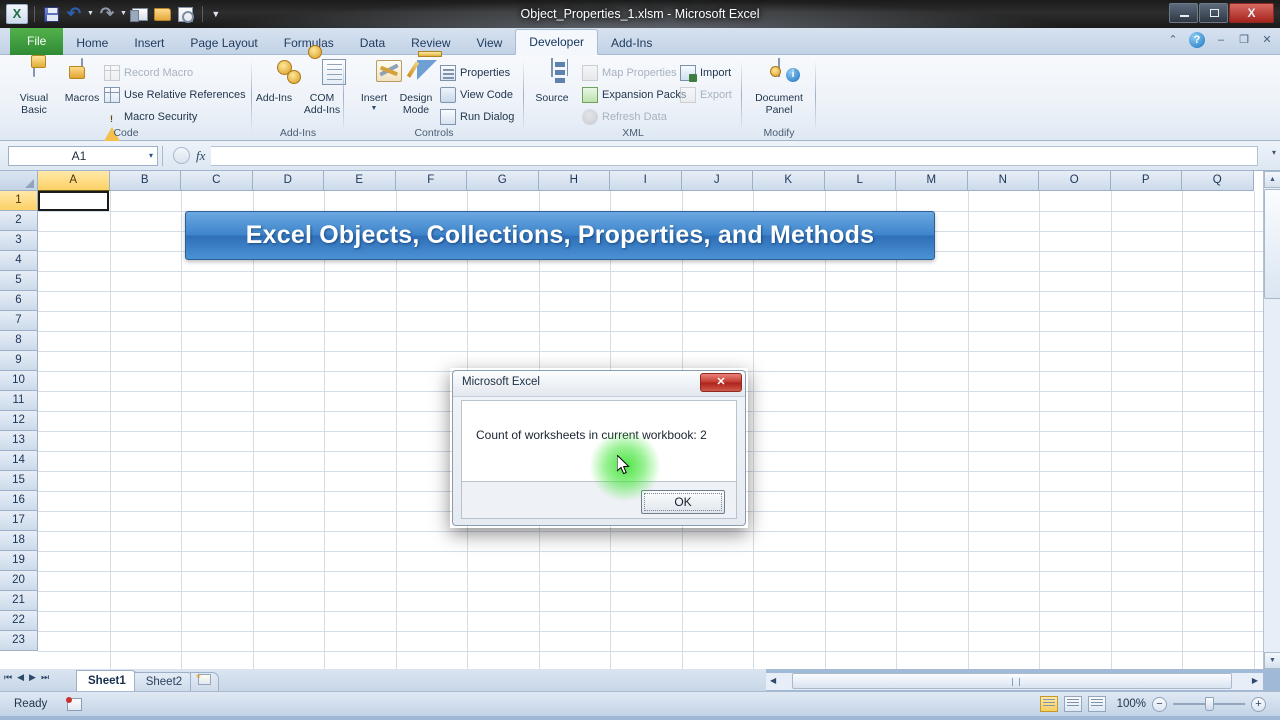  Describe the element at coordinates (139, 14) in the screenshot. I see `email-icon` at that location.